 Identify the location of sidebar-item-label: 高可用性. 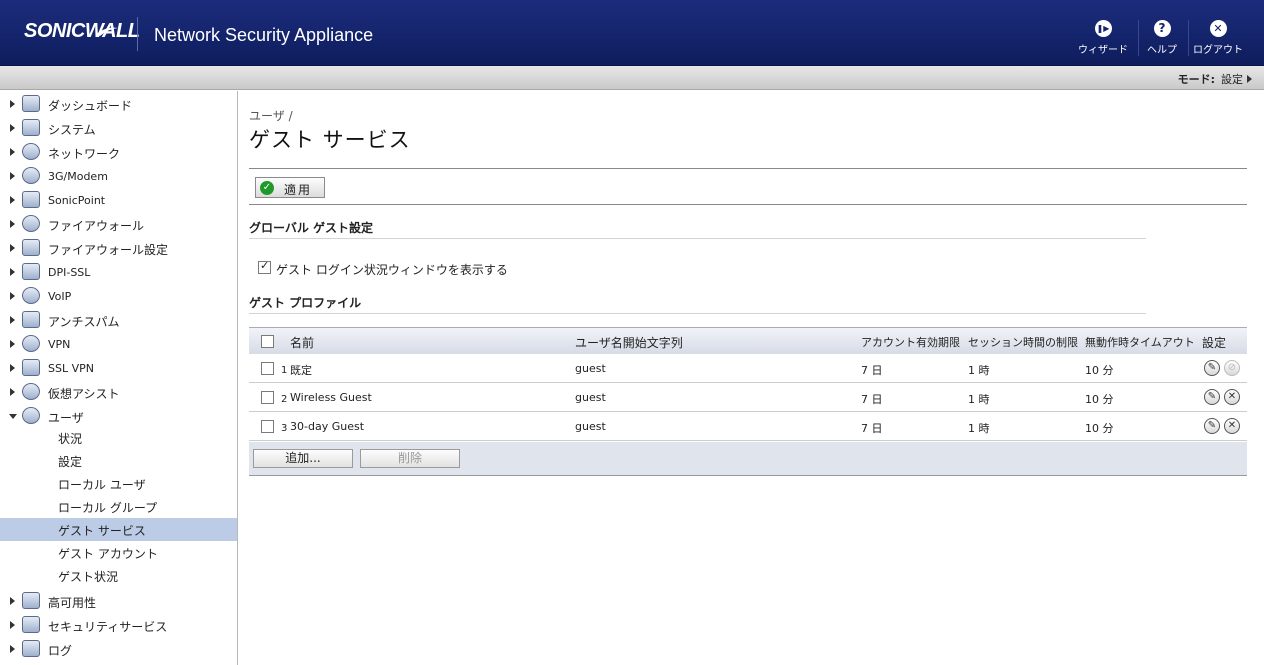
(72, 603).